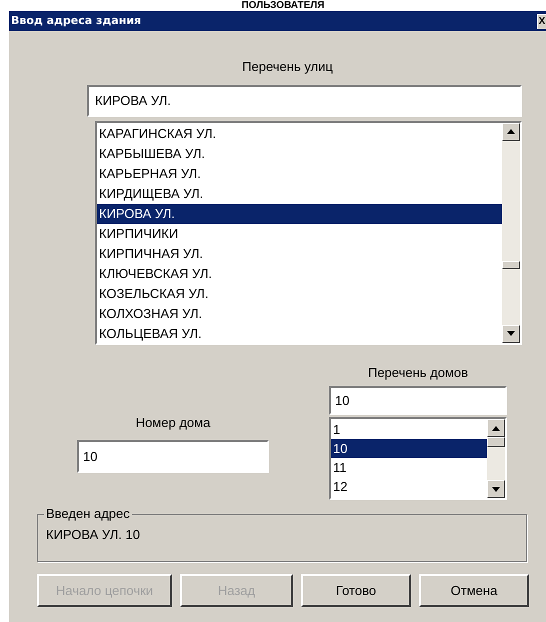  Describe the element at coordinates (299, 334) in the screenshot. I see `list-item: КОЛЬЦЕВАЯ УЛ.` at that location.